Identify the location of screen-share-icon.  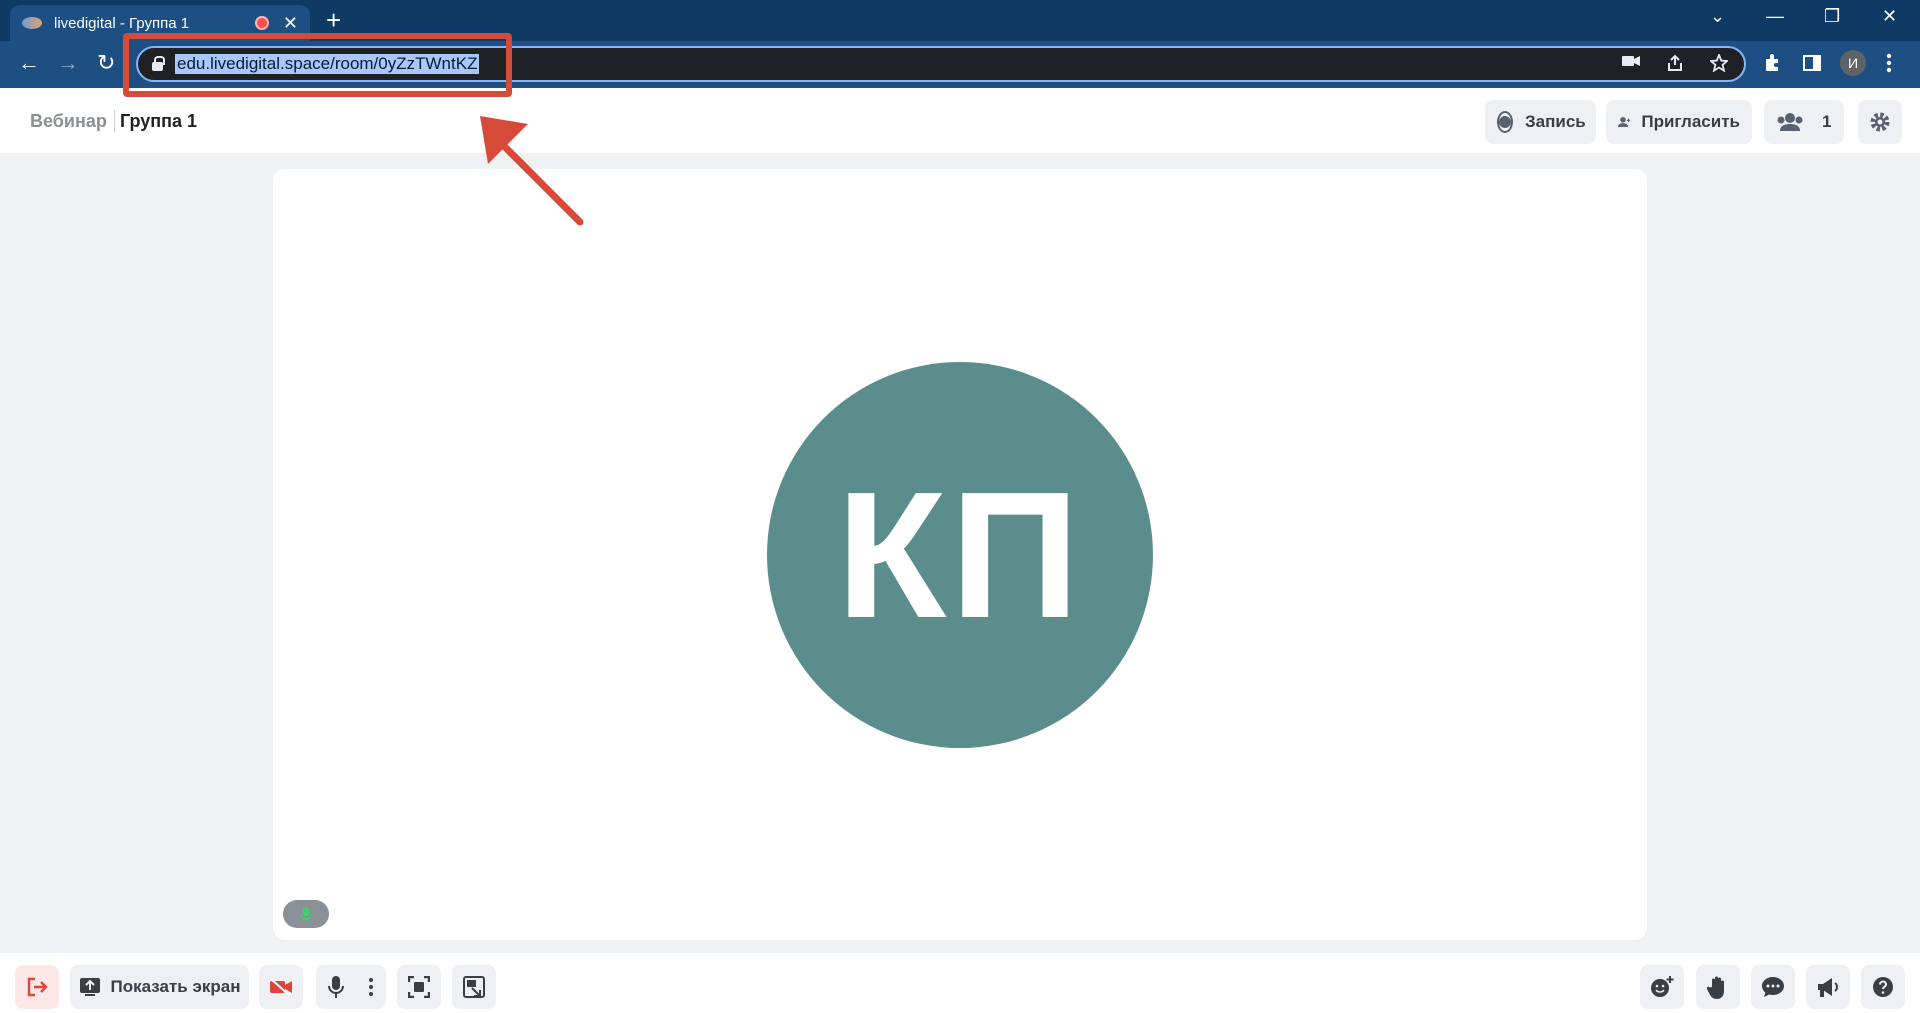
(89, 987).